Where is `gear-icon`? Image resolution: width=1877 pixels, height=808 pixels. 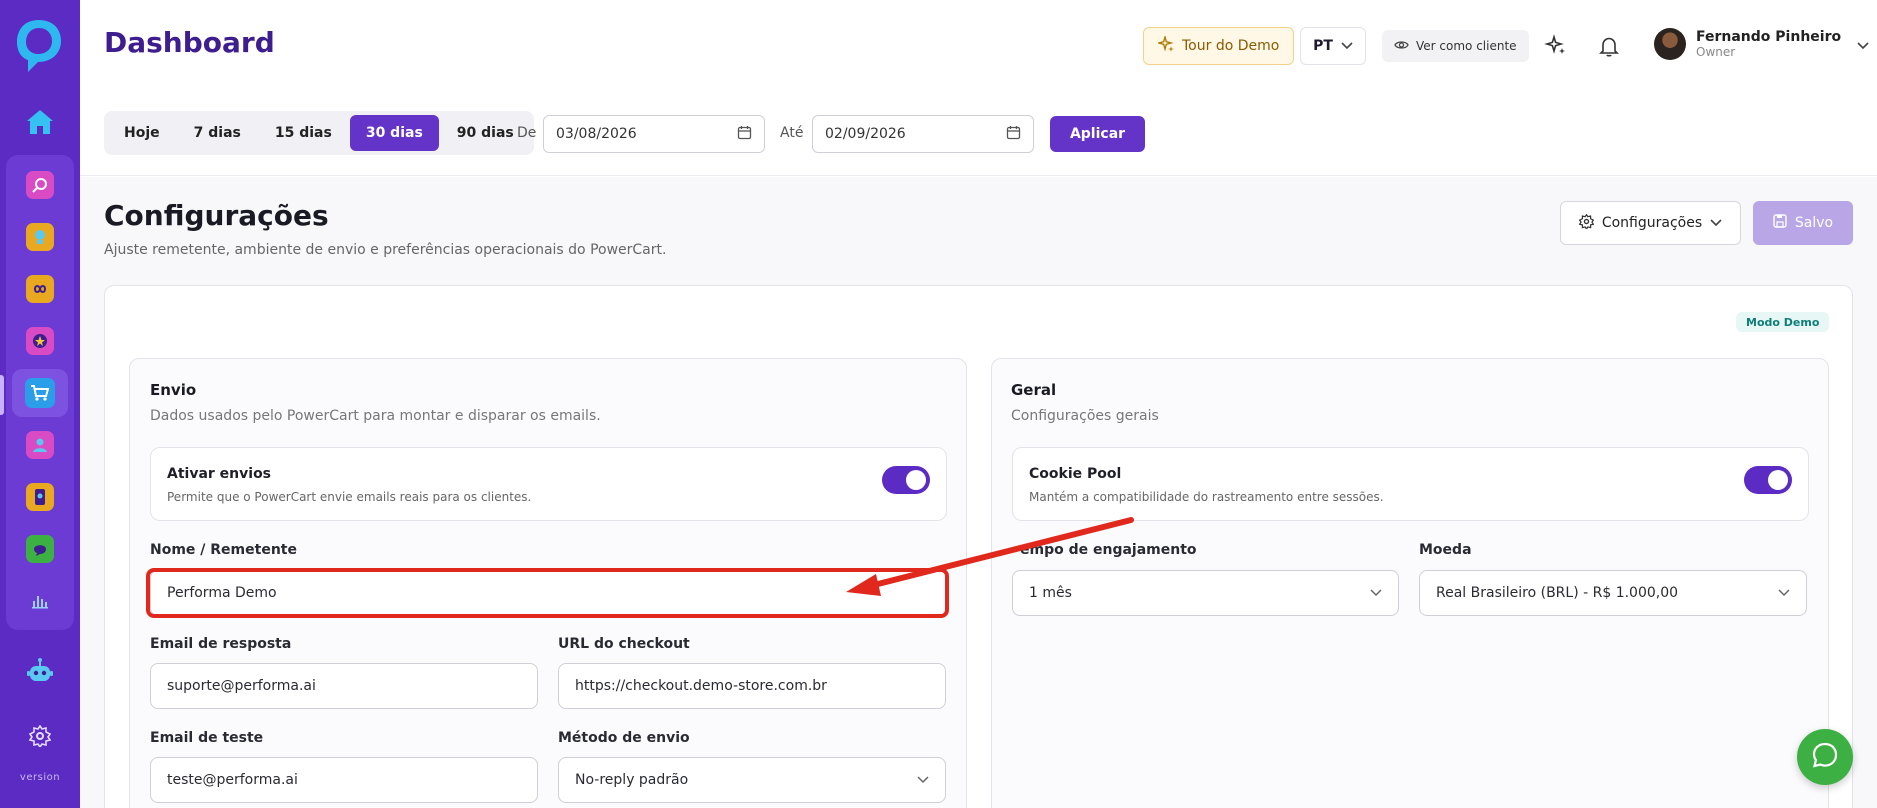 gear-icon is located at coordinates (1586, 223).